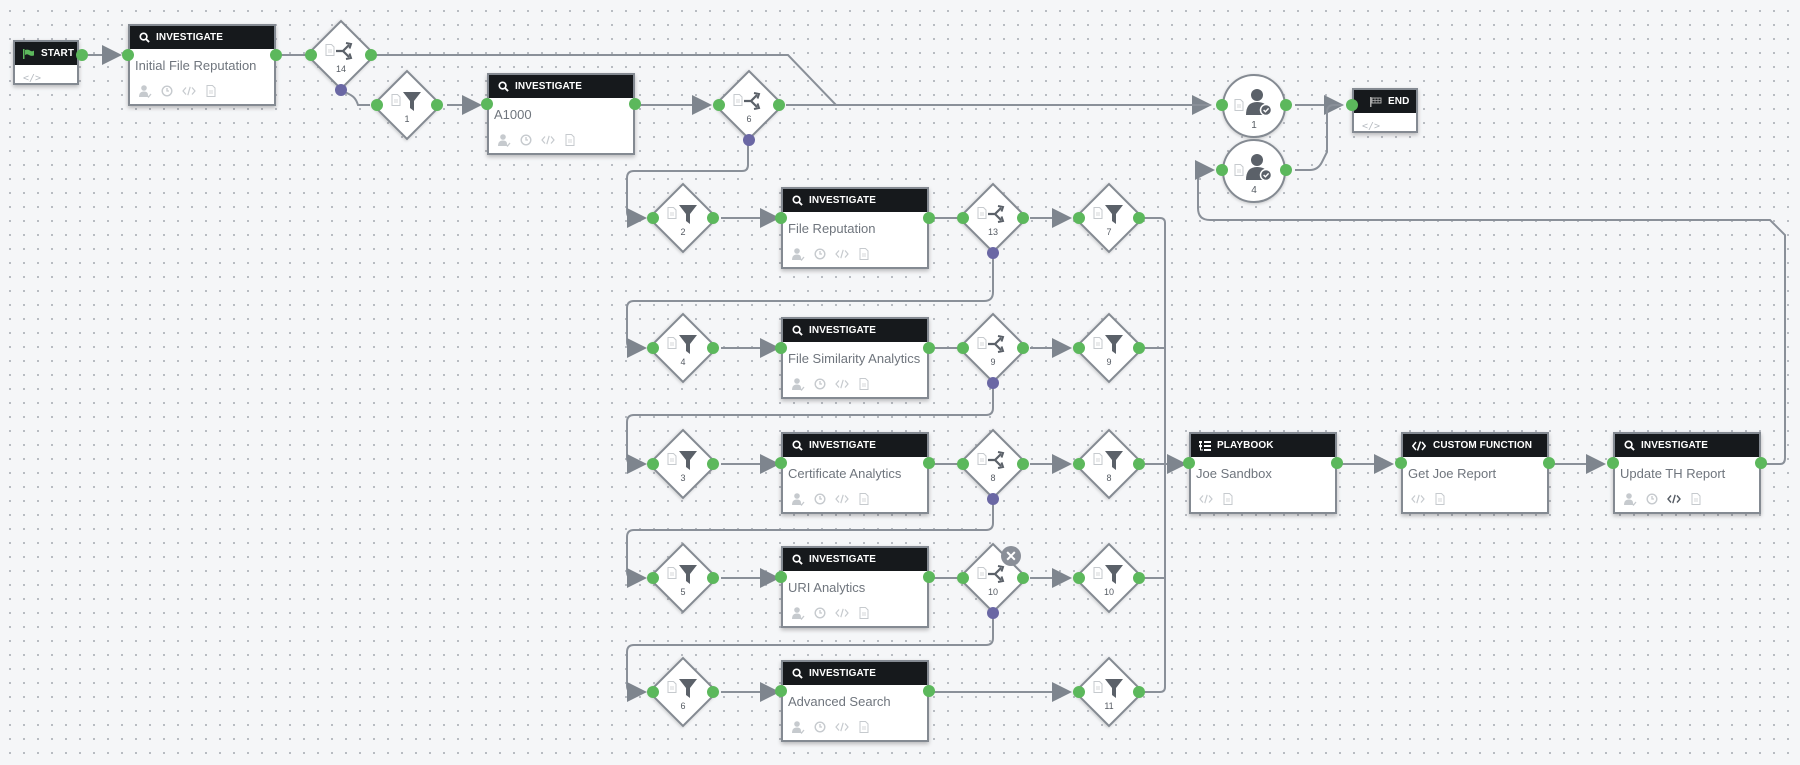 The image size is (1800, 765). I want to click on block-file-reputation: INVESTIGATE File Reputation, so click(855, 228).